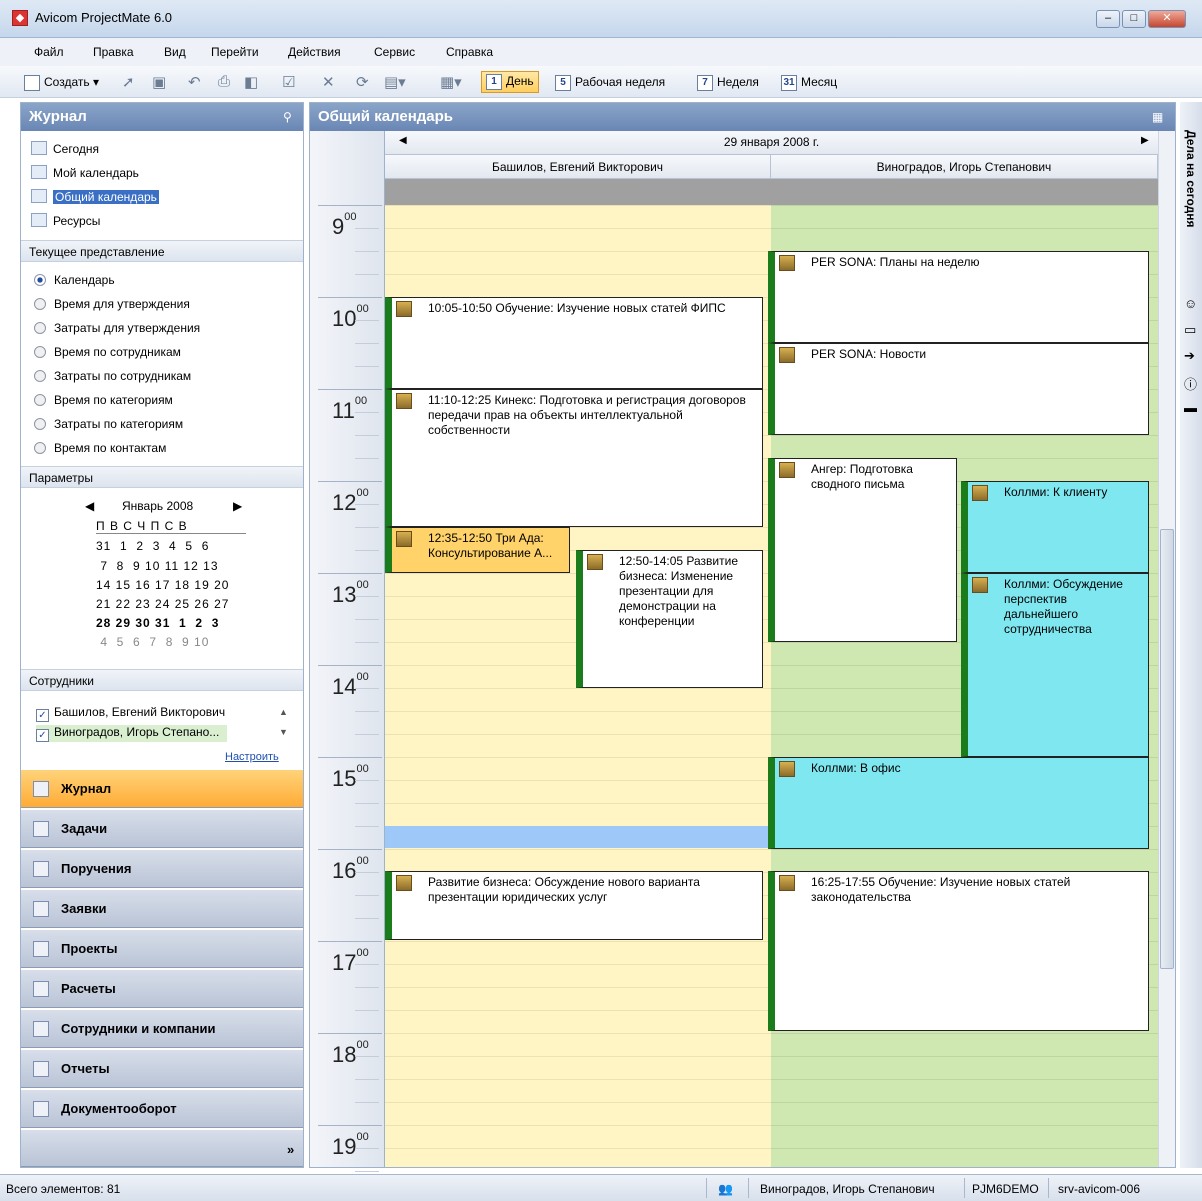 The height and width of the screenshot is (1201, 1202). What do you see at coordinates (314, 52) in the screenshot?
I see `menu-actions: Действия` at bounding box center [314, 52].